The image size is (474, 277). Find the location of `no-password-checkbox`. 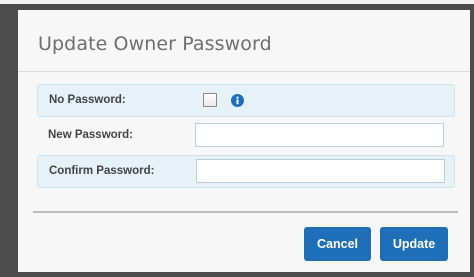

no-password-checkbox is located at coordinates (210, 100).